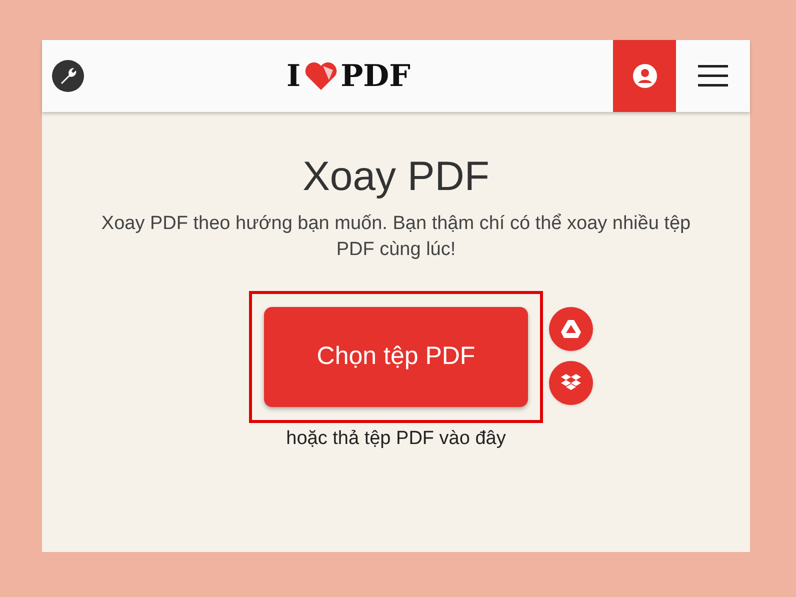 The image size is (796, 597). I want to click on wrench-icon, so click(68, 76).